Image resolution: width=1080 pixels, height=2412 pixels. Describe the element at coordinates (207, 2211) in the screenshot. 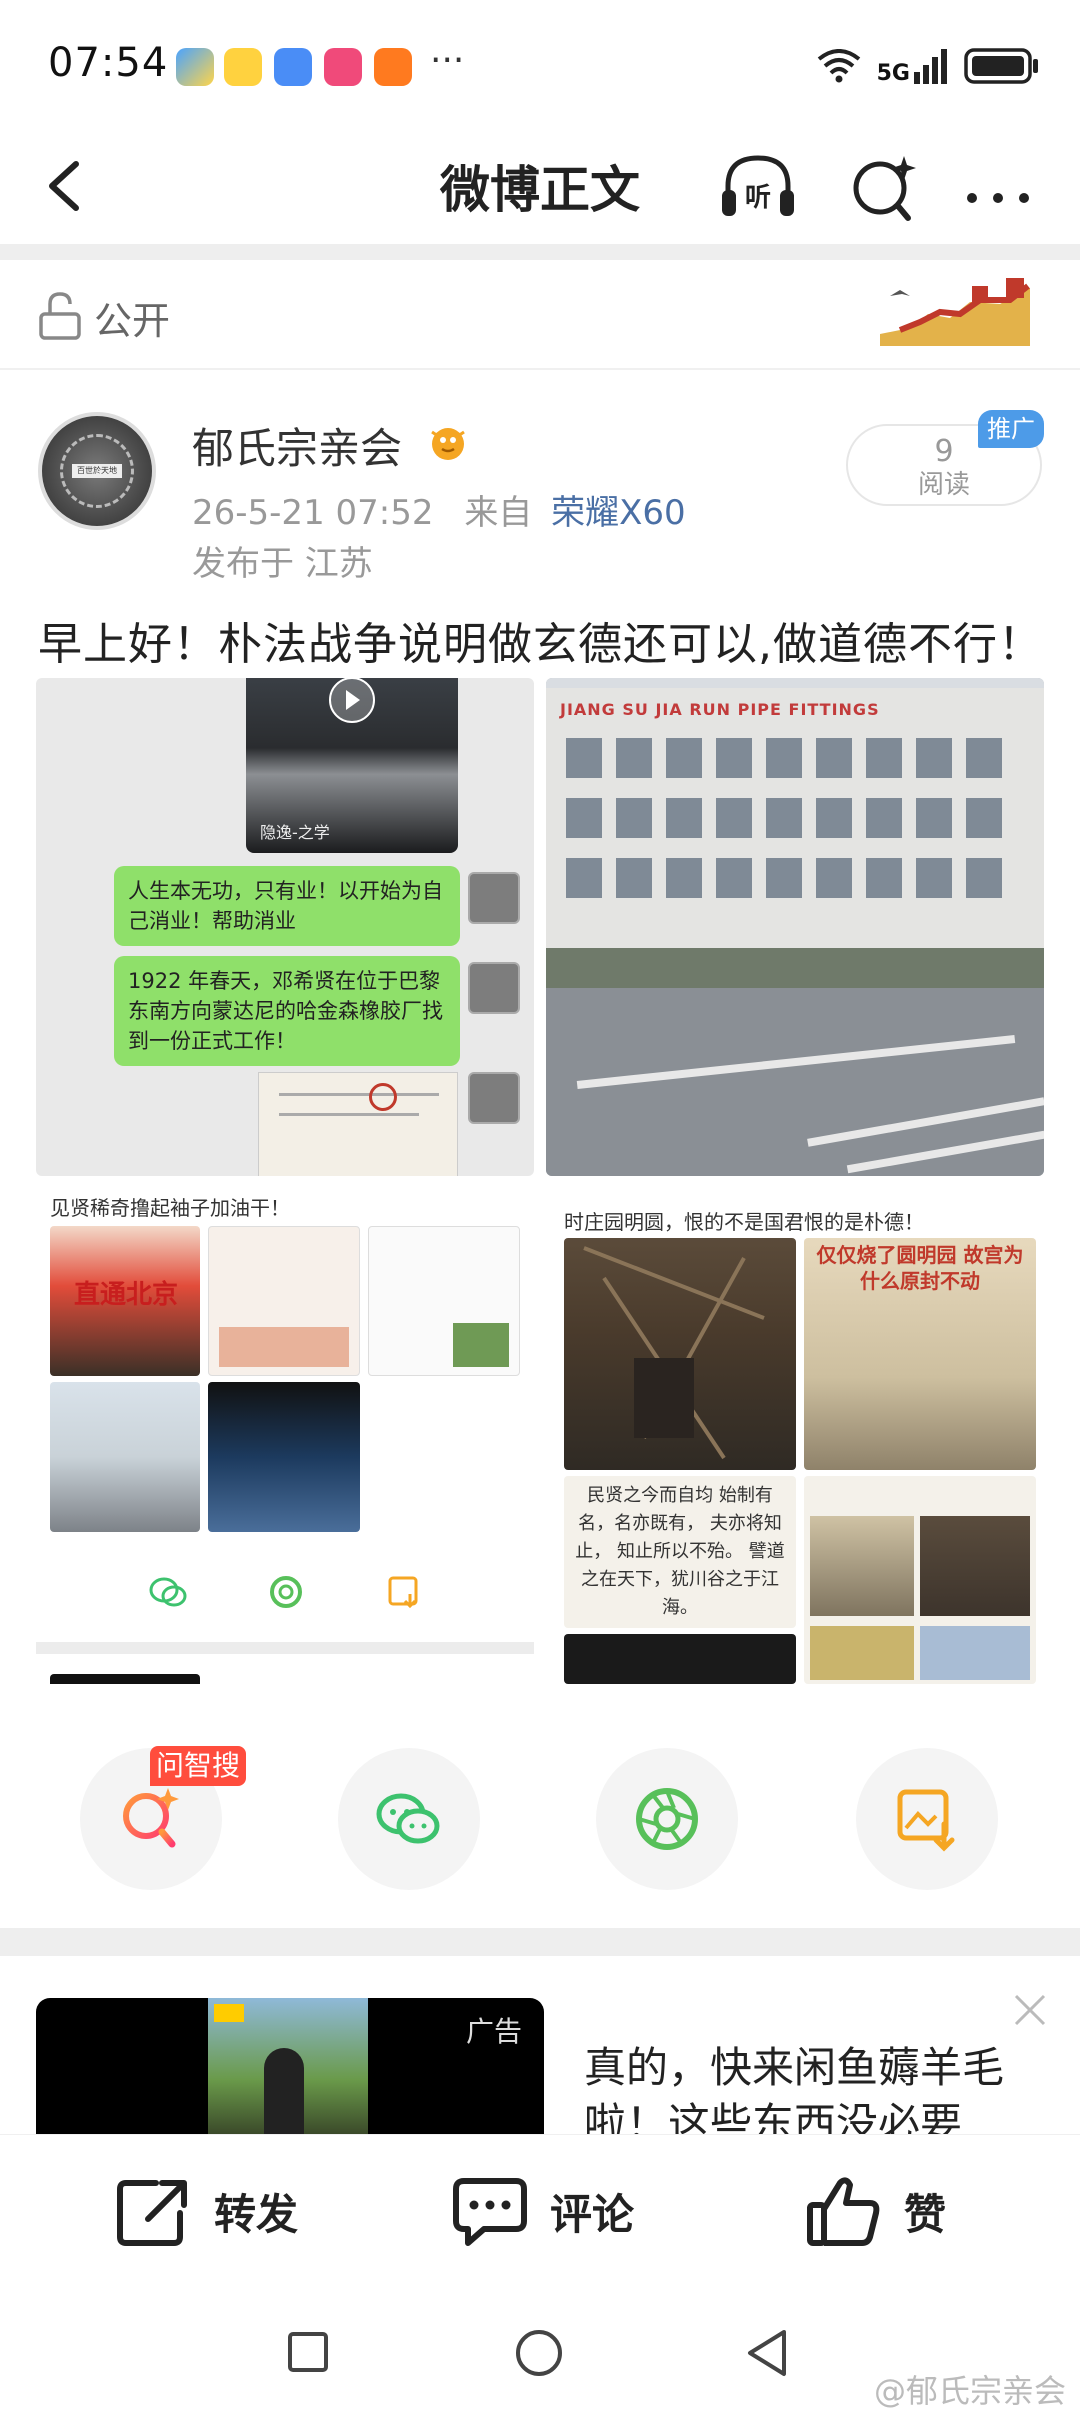

I see `repost-button: 转发` at that location.